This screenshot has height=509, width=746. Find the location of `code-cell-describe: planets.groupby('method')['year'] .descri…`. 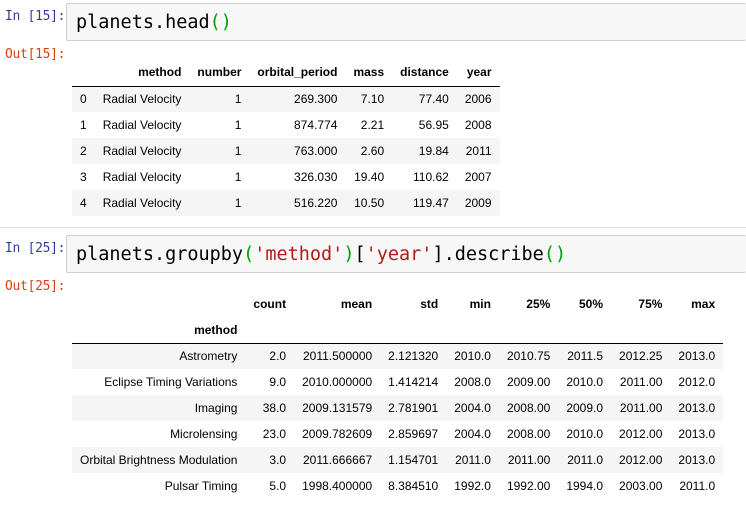

code-cell-describe: planets.groupby('method')['year'] .descri… is located at coordinates (406, 254).